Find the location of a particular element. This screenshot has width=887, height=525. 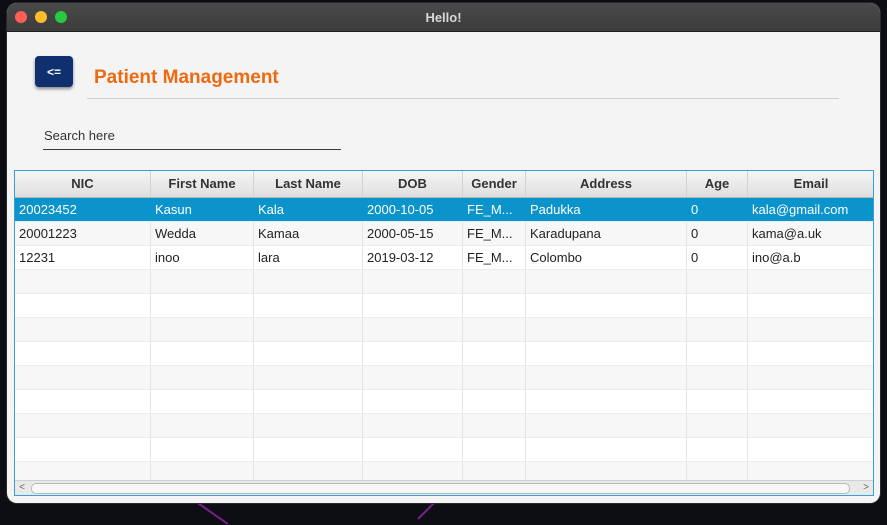

table-cell: 20001223 is located at coordinates (83, 233).